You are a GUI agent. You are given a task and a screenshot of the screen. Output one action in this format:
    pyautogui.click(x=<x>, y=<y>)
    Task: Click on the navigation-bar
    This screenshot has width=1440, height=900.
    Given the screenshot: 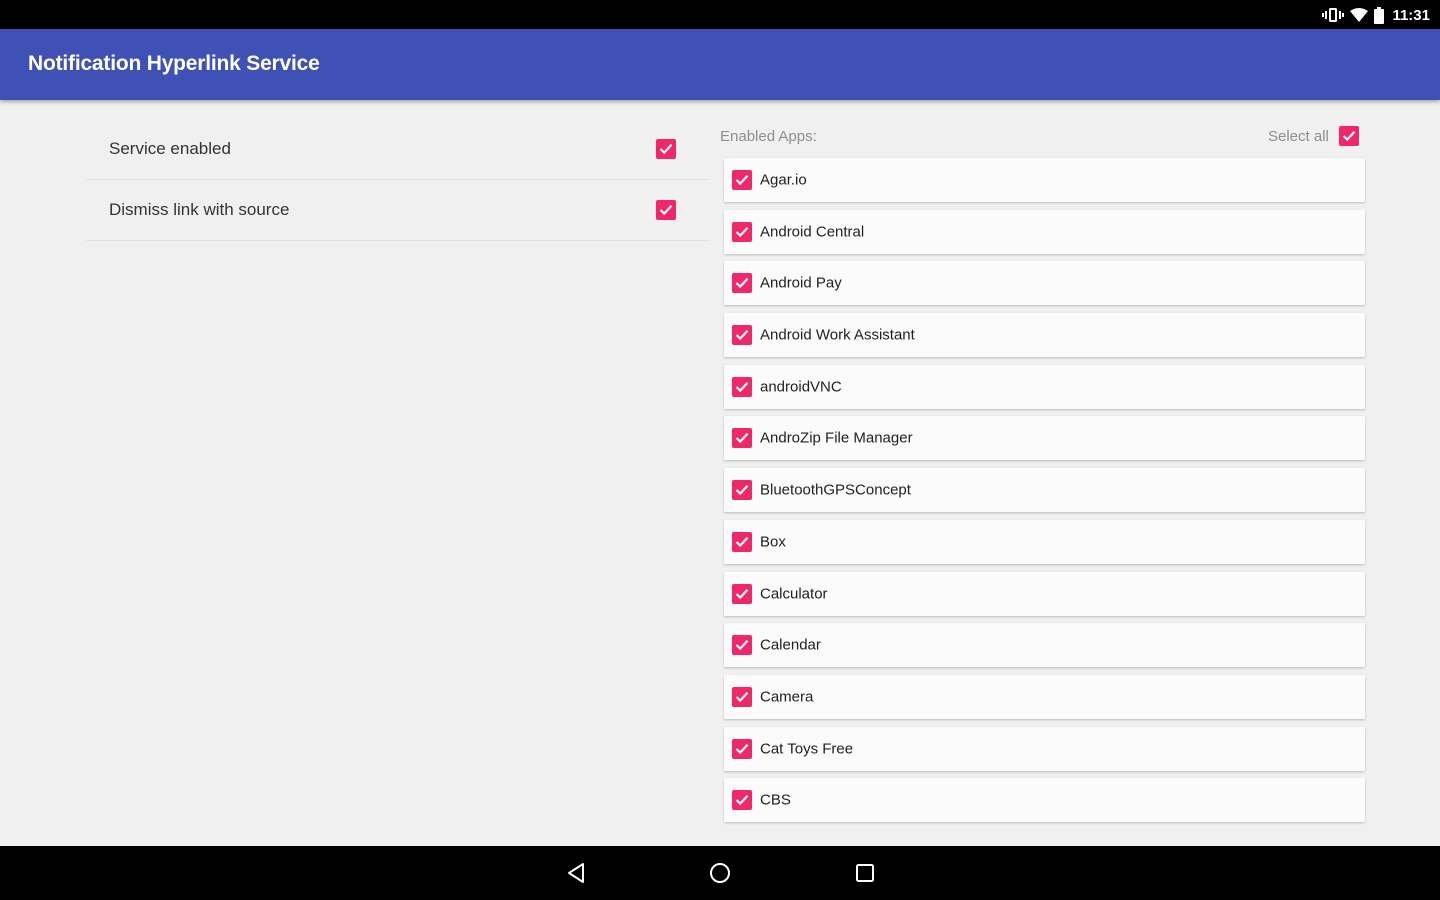 What is the action you would take?
    pyautogui.click(x=720, y=873)
    